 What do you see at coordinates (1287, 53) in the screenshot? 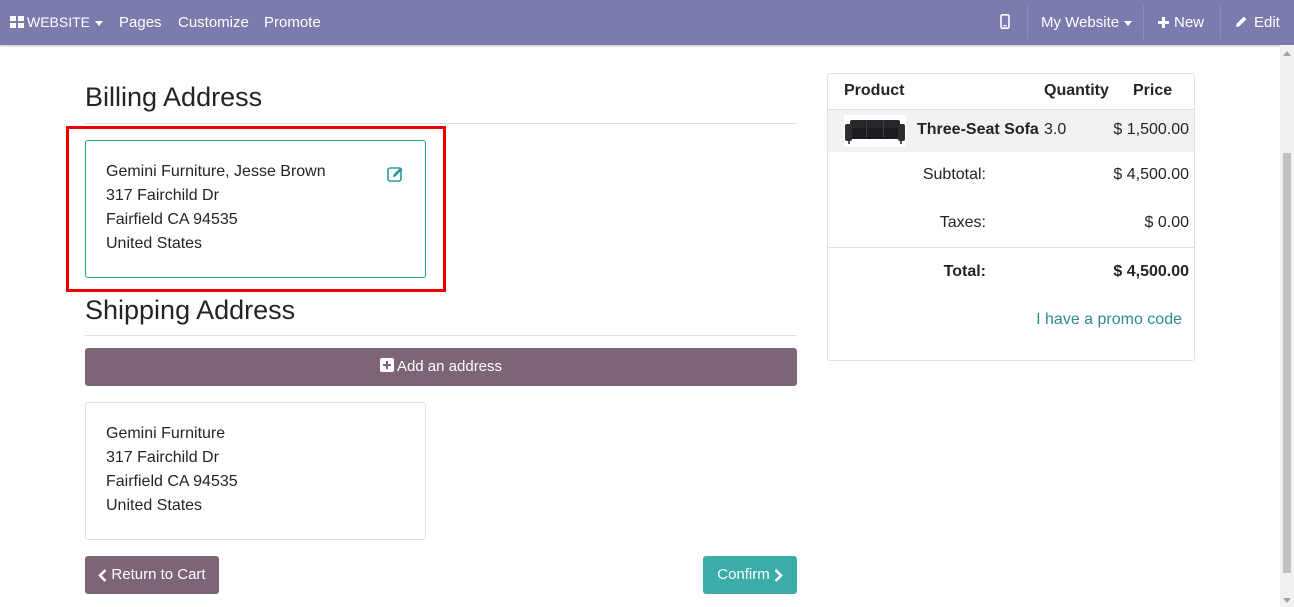
I see `scroll-up-icon` at bounding box center [1287, 53].